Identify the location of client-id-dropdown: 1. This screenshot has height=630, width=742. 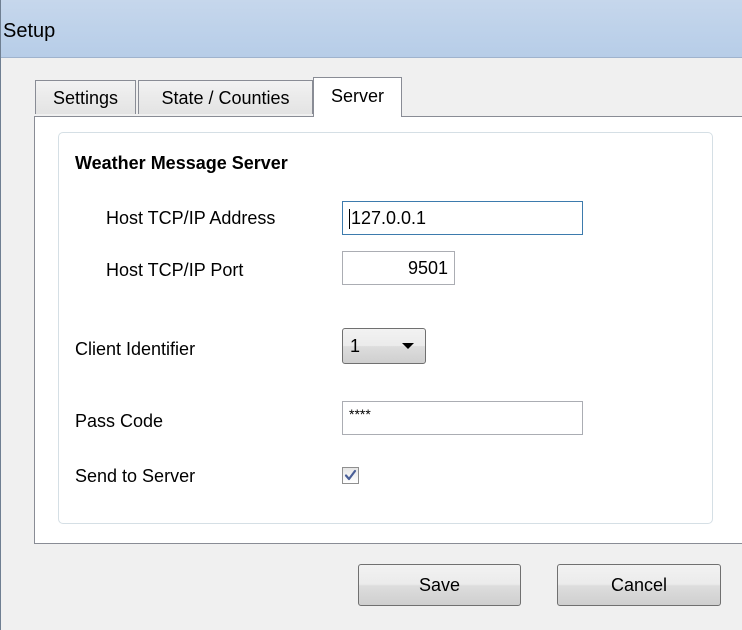
(384, 346).